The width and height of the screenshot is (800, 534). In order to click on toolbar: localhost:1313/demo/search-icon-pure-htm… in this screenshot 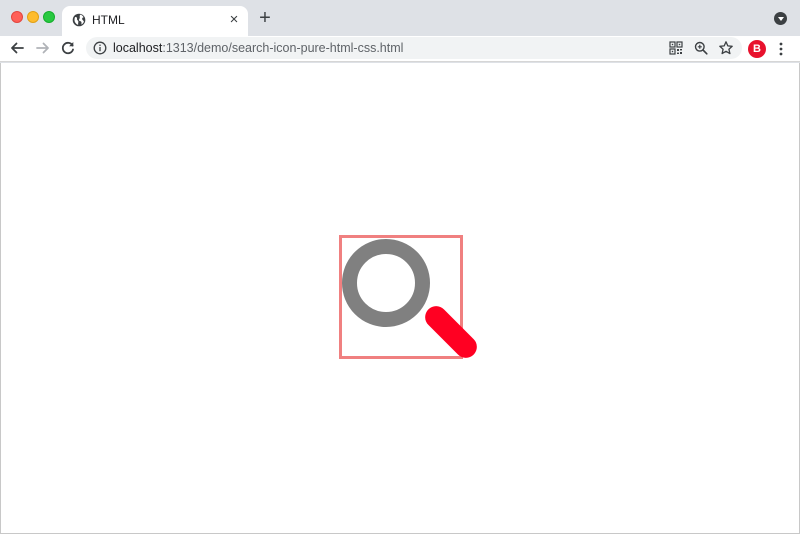, I will do `click(400, 49)`.